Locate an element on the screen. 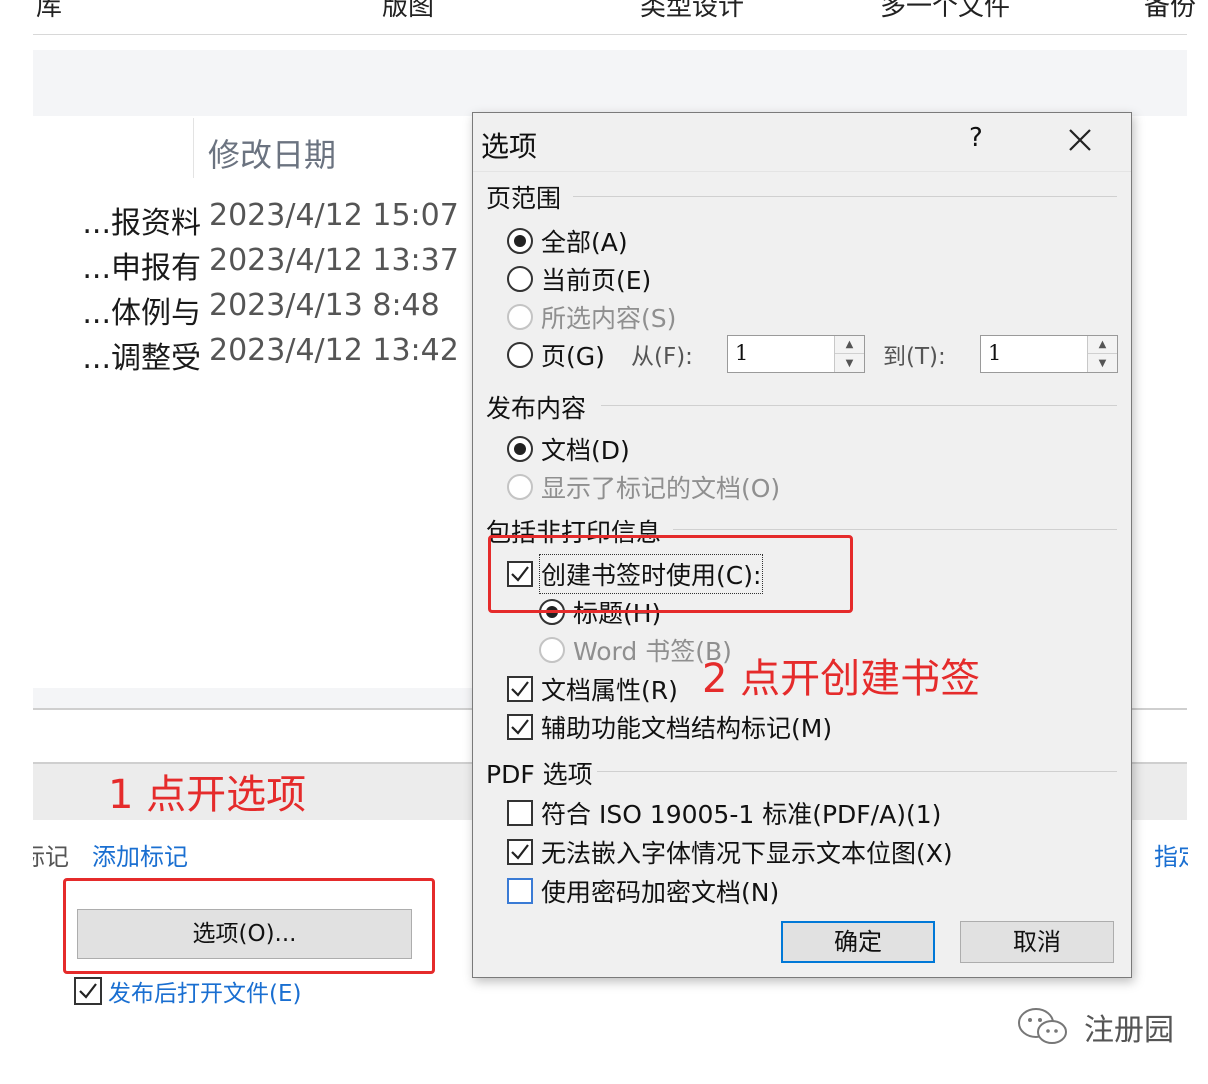 This screenshot has height=1084, width=1208. from-page-spinner: 1 ▲ ▼ is located at coordinates (796, 354).